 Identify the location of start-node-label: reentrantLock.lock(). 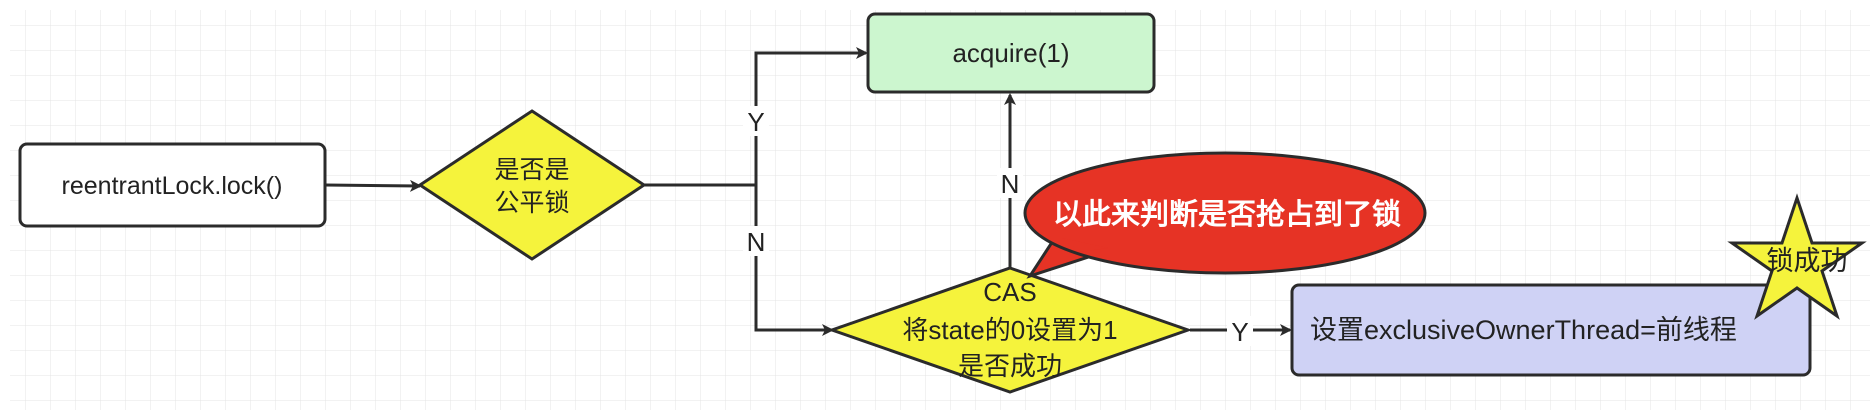
(172, 186).